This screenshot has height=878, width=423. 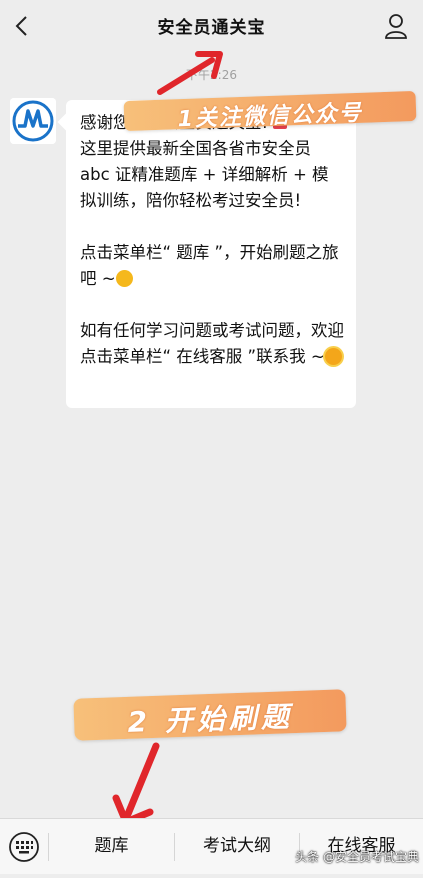 What do you see at coordinates (111, 846) in the screenshot?
I see `menu-item-quiz-bank: 题库` at bounding box center [111, 846].